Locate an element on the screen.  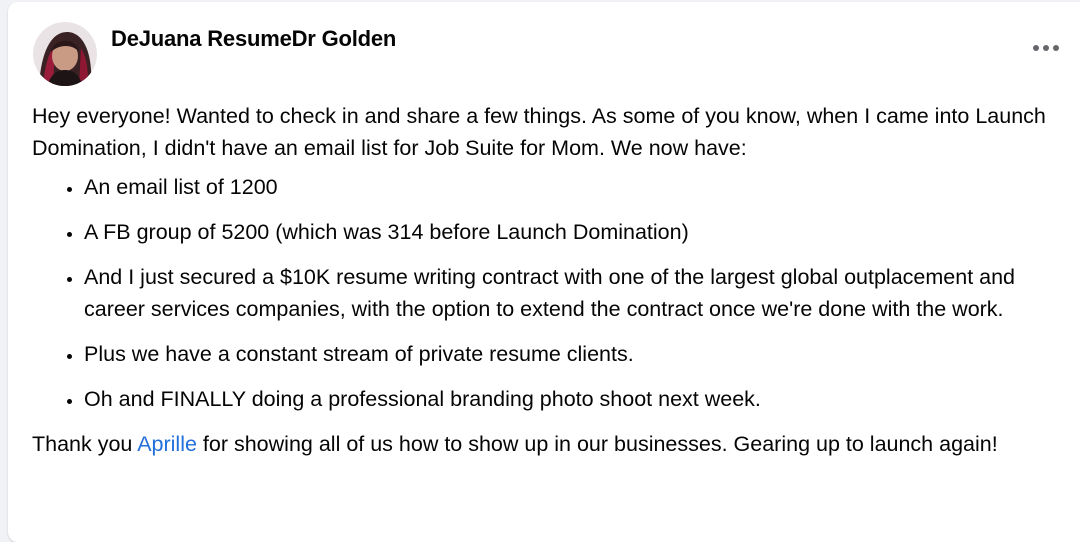
avatar is located at coordinates (65, 54).